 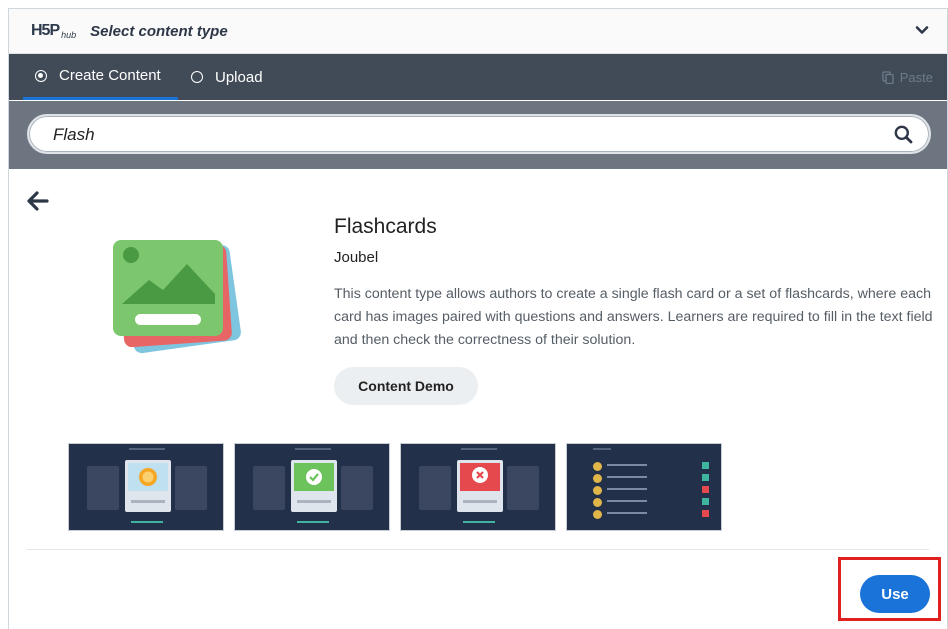 I want to click on use-button: Use, so click(x=895, y=594).